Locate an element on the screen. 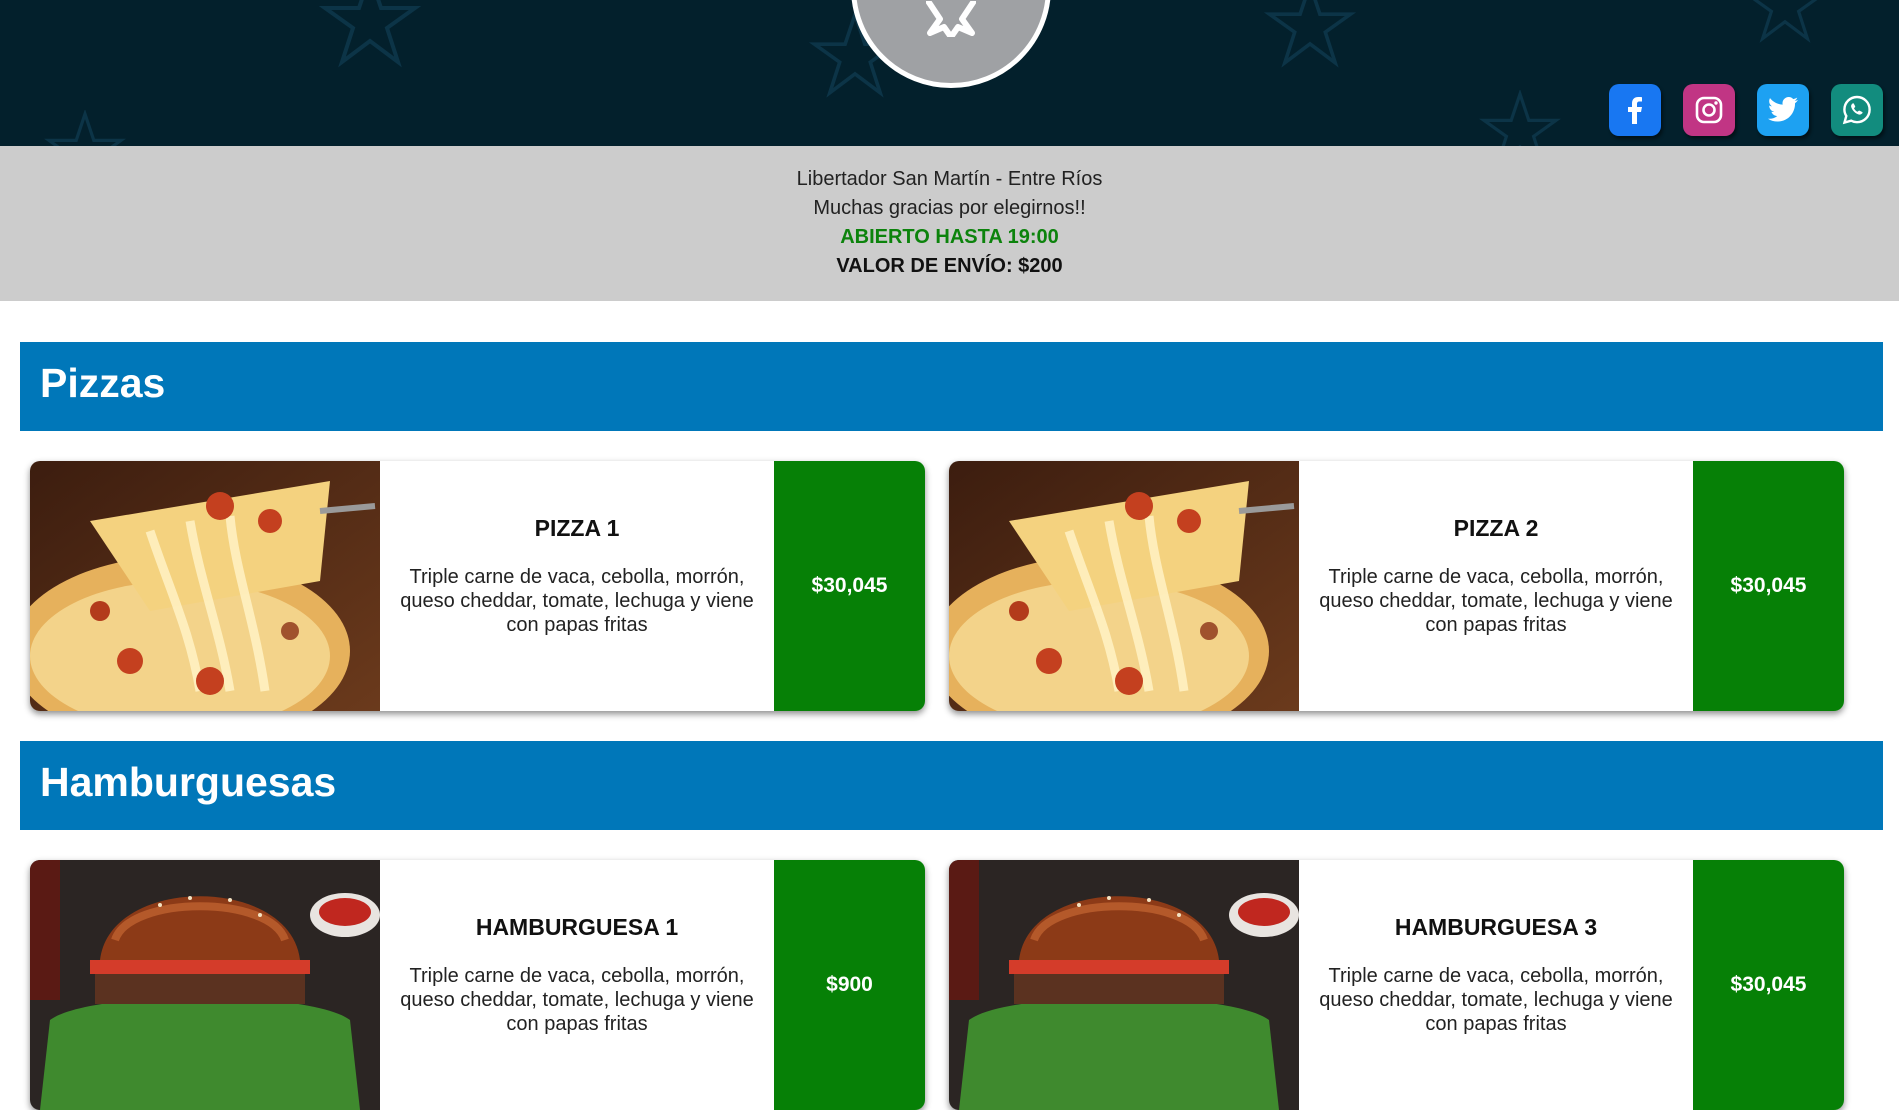 This screenshot has width=1899, height=1110. thanks-message: Muchas gracias por elegirnos!! is located at coordinates (949, 208).